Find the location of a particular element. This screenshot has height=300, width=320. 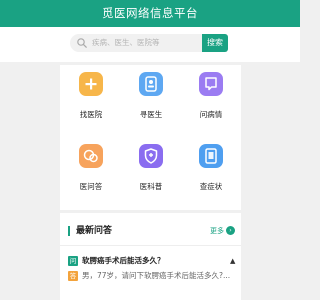

grid-item-label: 找医院 is located at coordinates (91, 114).